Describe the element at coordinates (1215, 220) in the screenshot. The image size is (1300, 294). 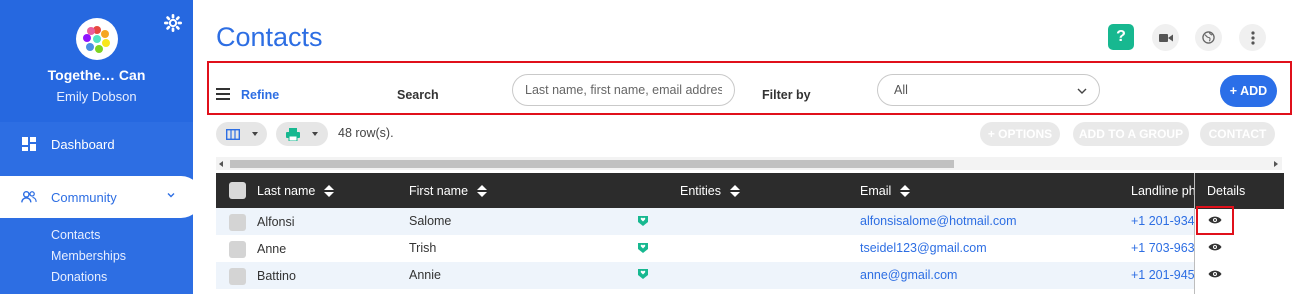
I see `details-highlight-box` at that location.